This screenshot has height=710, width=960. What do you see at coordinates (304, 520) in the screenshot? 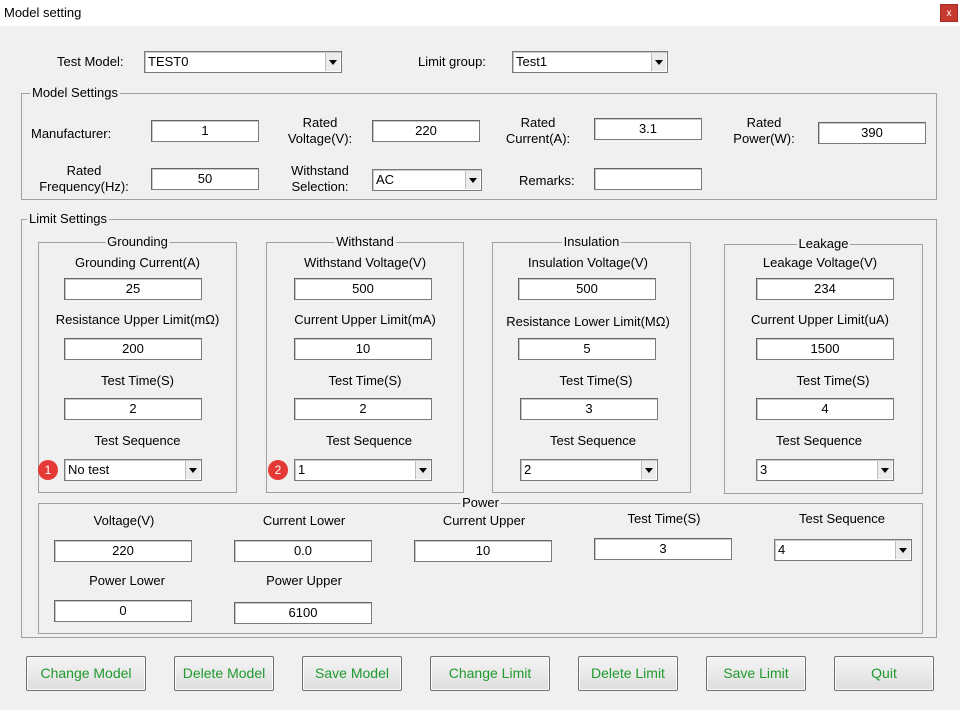
I see `power-current-lower-label: Current Lower` at bounding box center [304, 520].